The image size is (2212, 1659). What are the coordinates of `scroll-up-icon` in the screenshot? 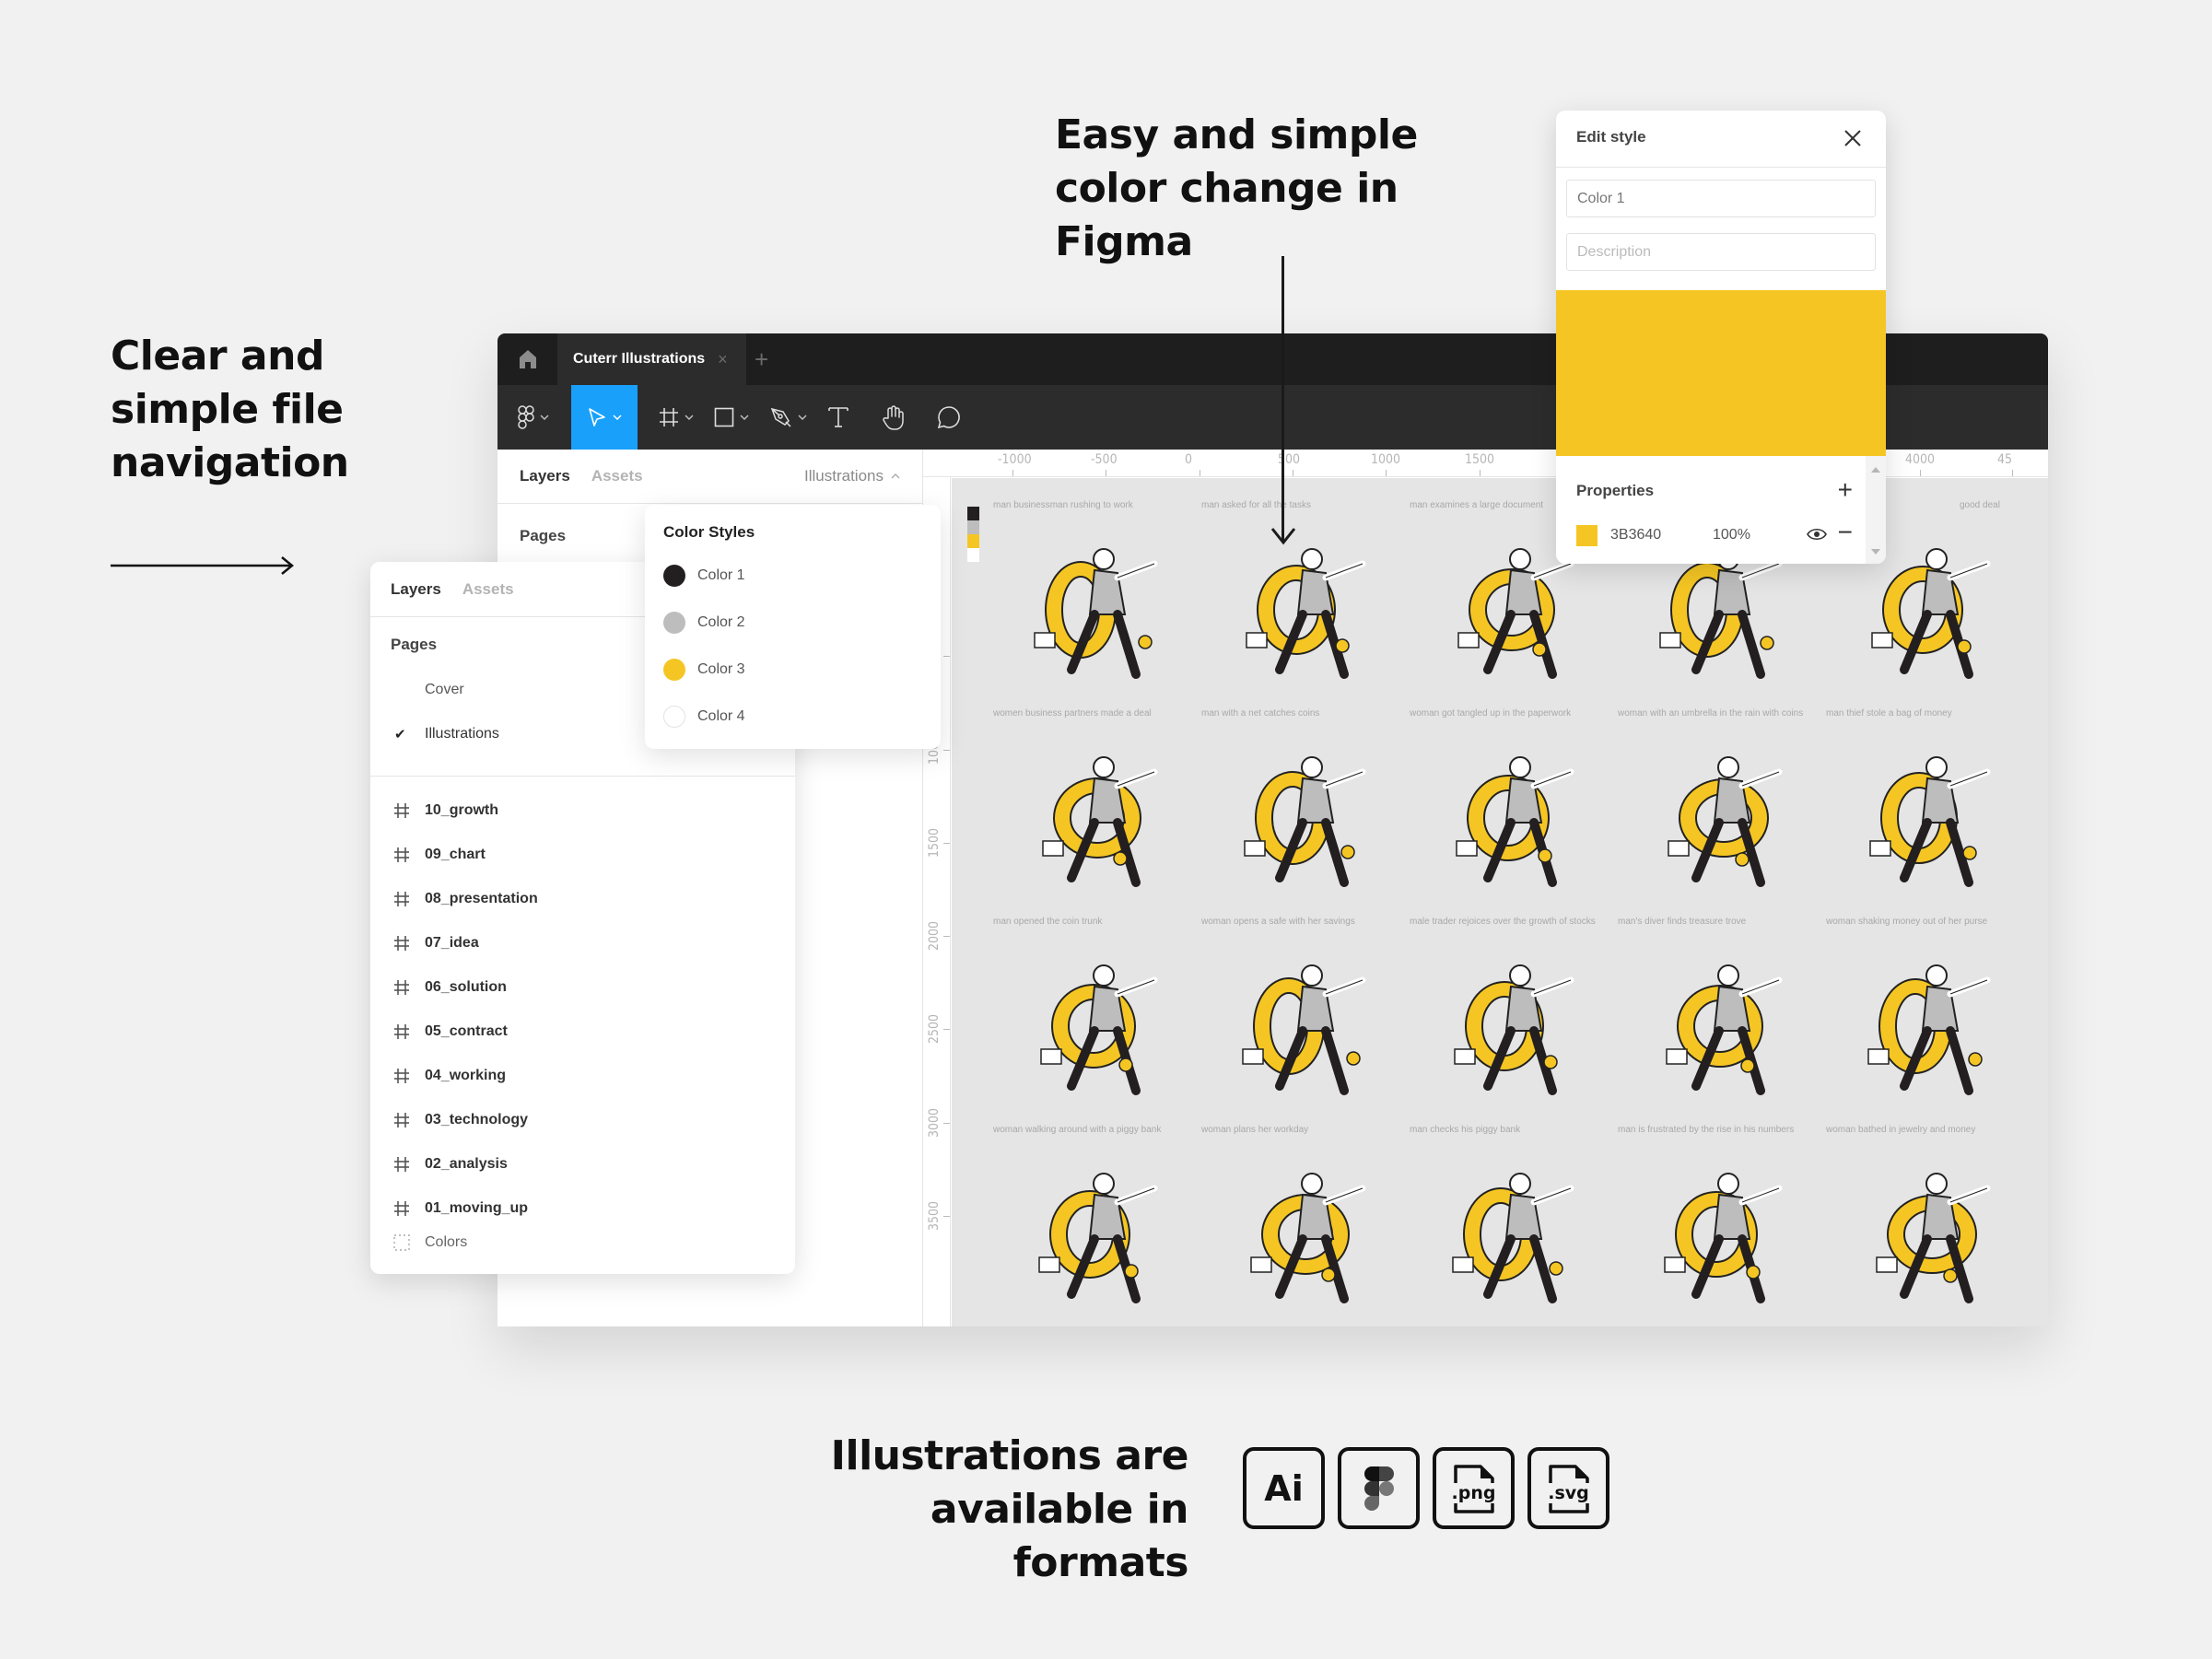 It's located at (1875, 470).